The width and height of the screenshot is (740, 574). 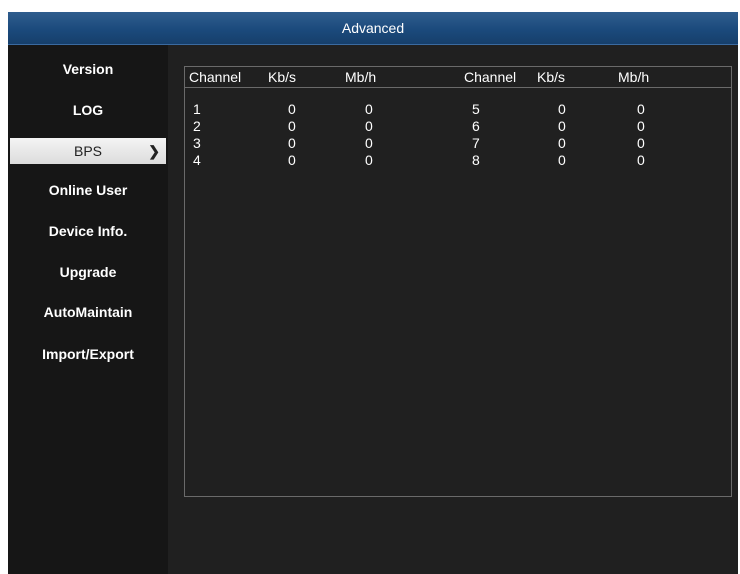 I want to click on table-cell: 5, so click(x=476, y=109).